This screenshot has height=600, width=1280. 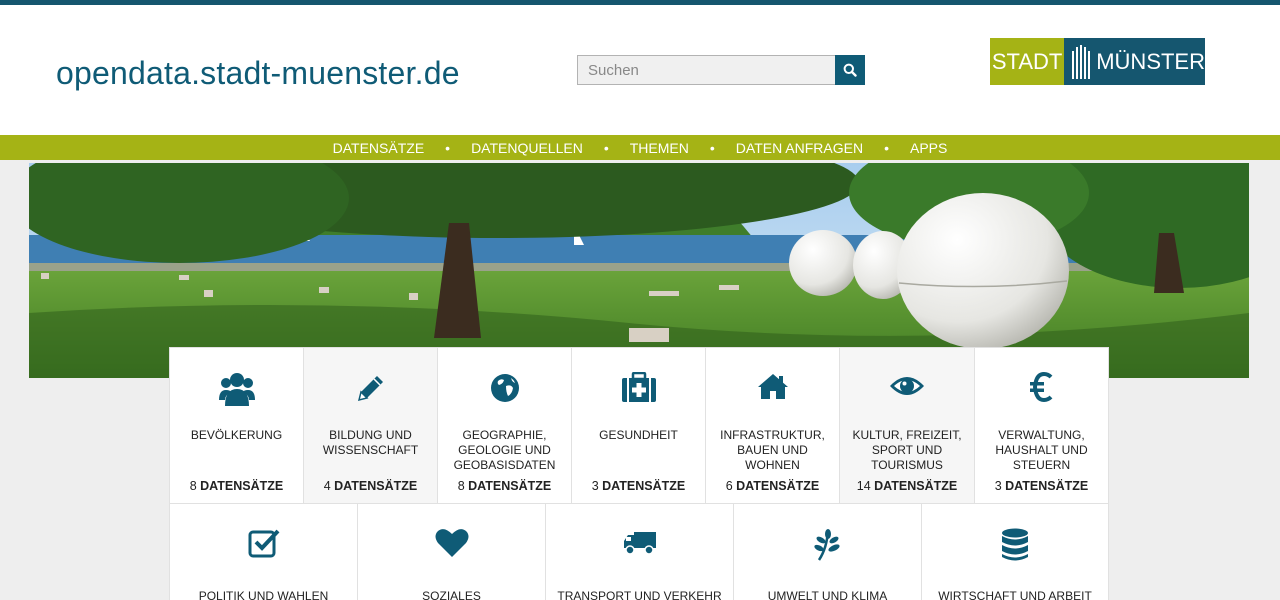 What do you see at coordinates (370, 442) in the screenshot?
I see `category-label: BILDUNG UND WISSENSCHAFT` at bounding box center [370, 442].